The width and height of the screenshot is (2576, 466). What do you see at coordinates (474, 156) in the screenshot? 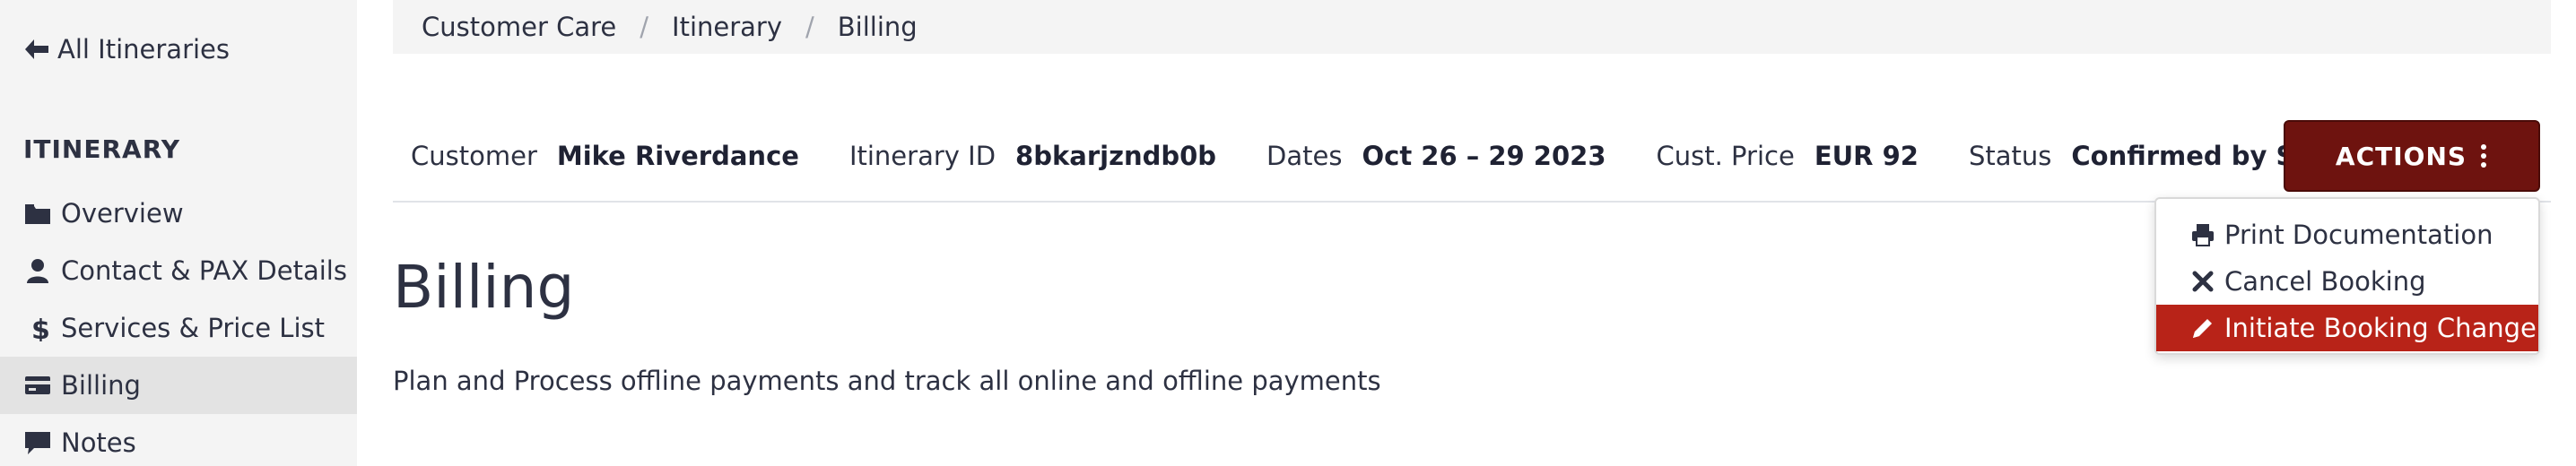
I see `customer-label: Customer` at bounding box center [474, 156].